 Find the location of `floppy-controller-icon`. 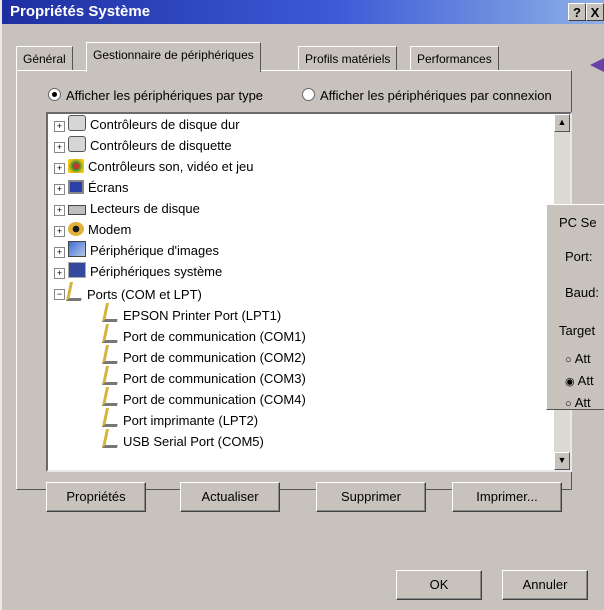

floppy-controller-icon is located at coordinates (77, 144).